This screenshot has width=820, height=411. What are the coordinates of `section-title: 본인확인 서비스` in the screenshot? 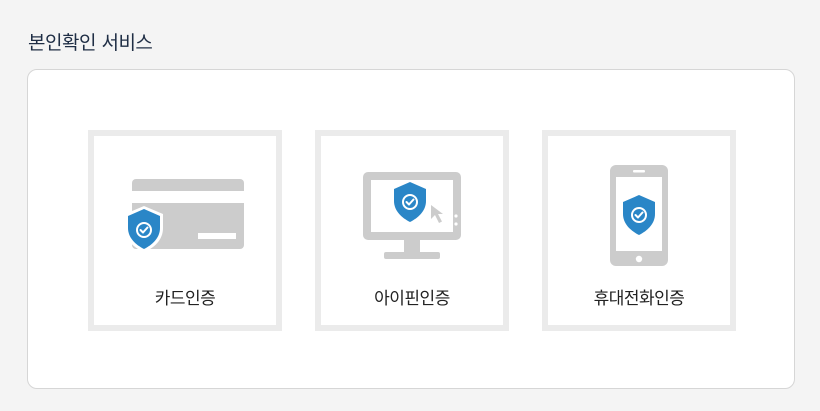 It's located at (90, 43).